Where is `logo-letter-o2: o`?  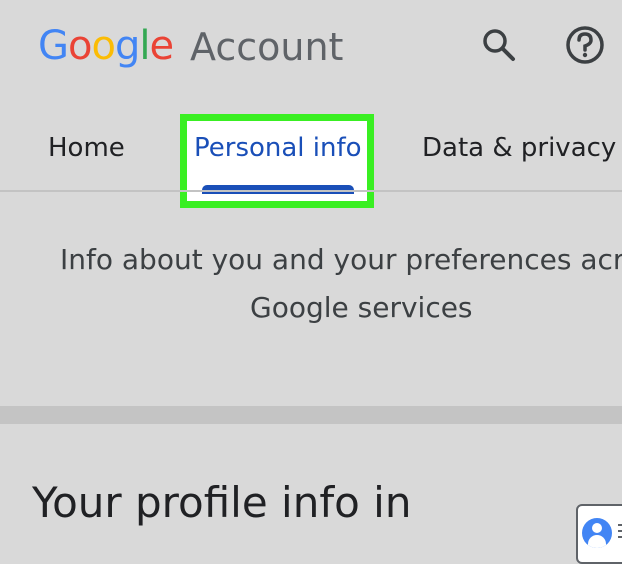 logo-letter-o2: o is located at coordinates (103, 46).